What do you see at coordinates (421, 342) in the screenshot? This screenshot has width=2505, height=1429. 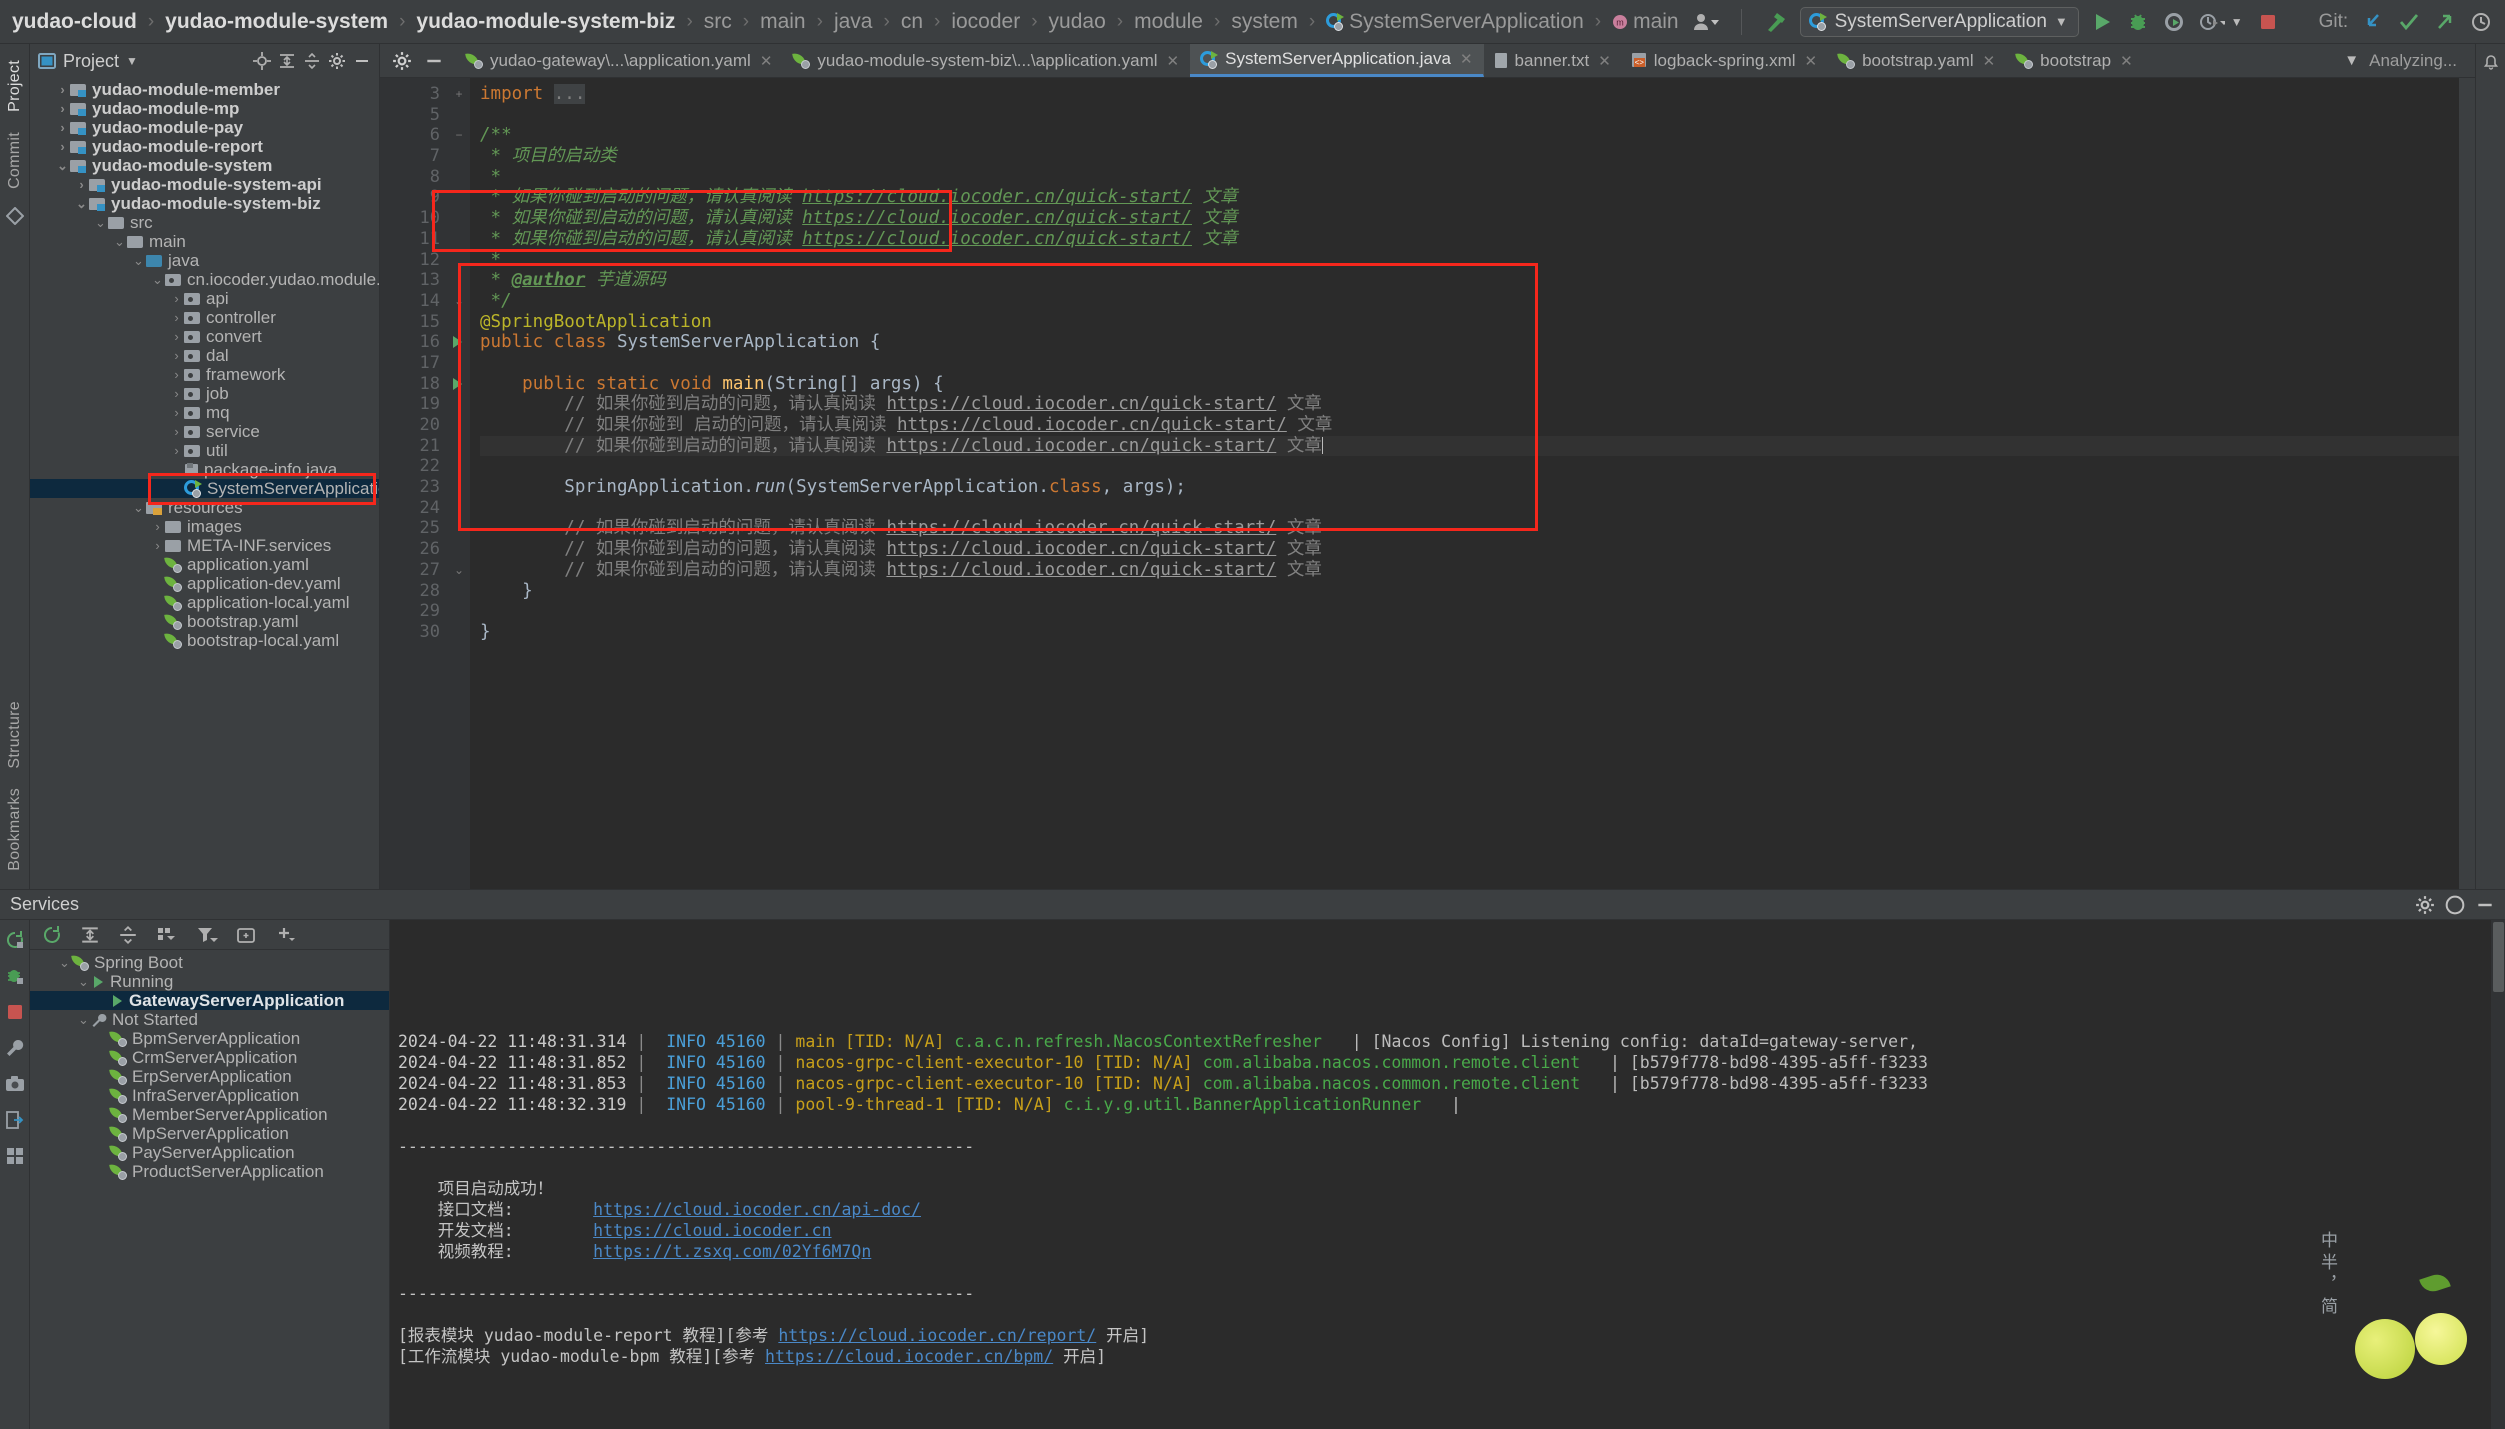 I see `line-number: 16` at bounding box center [421, 342].